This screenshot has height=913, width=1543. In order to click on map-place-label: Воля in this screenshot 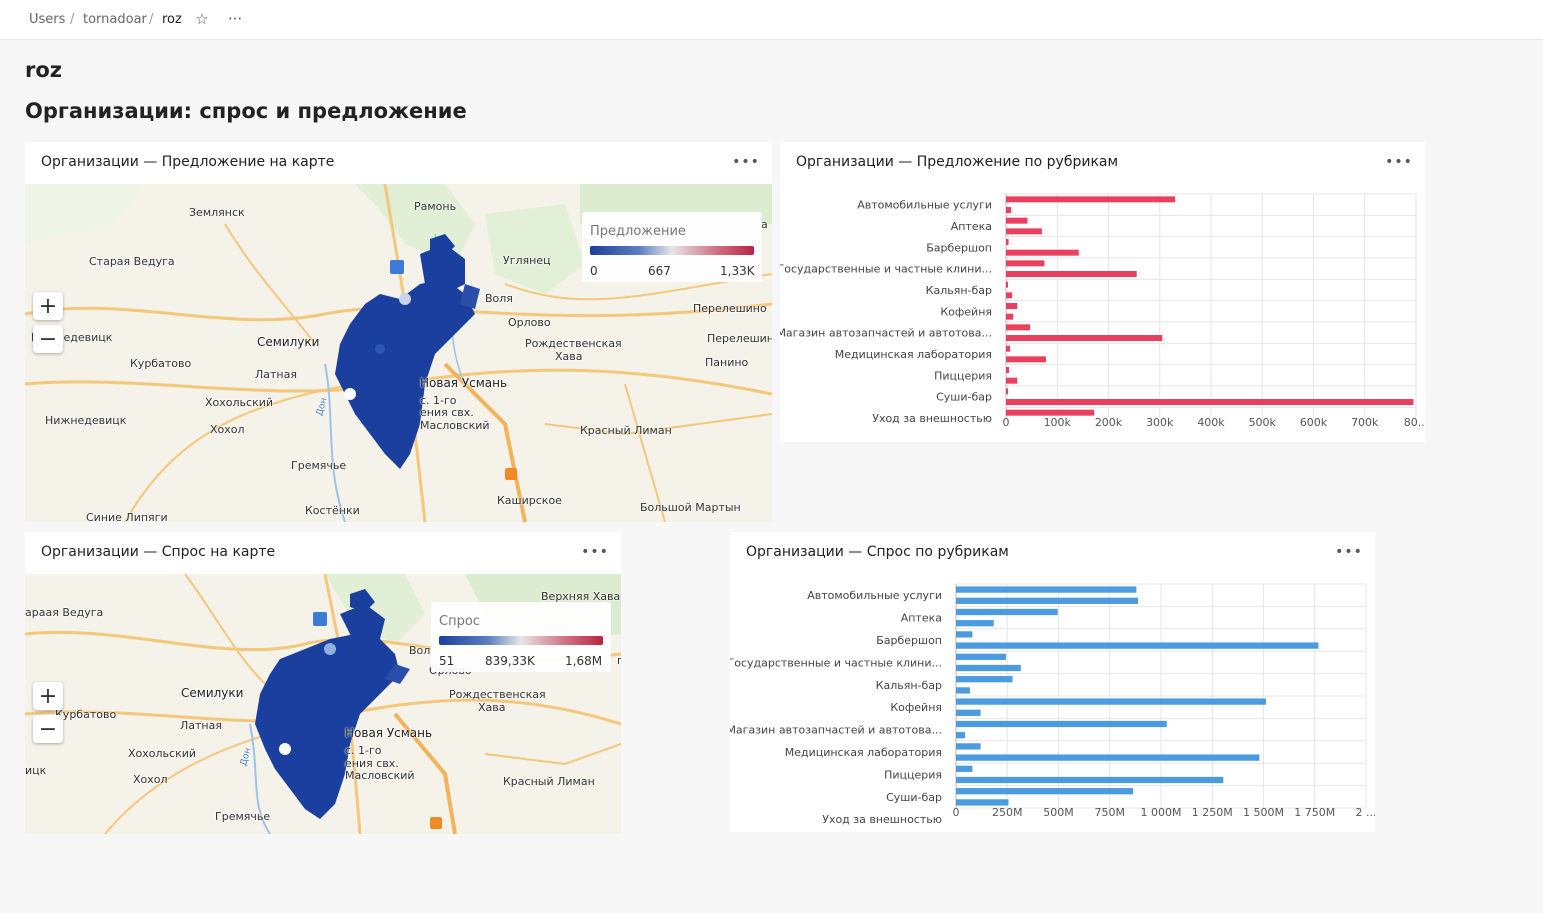, I will do `click(499, 298)`.